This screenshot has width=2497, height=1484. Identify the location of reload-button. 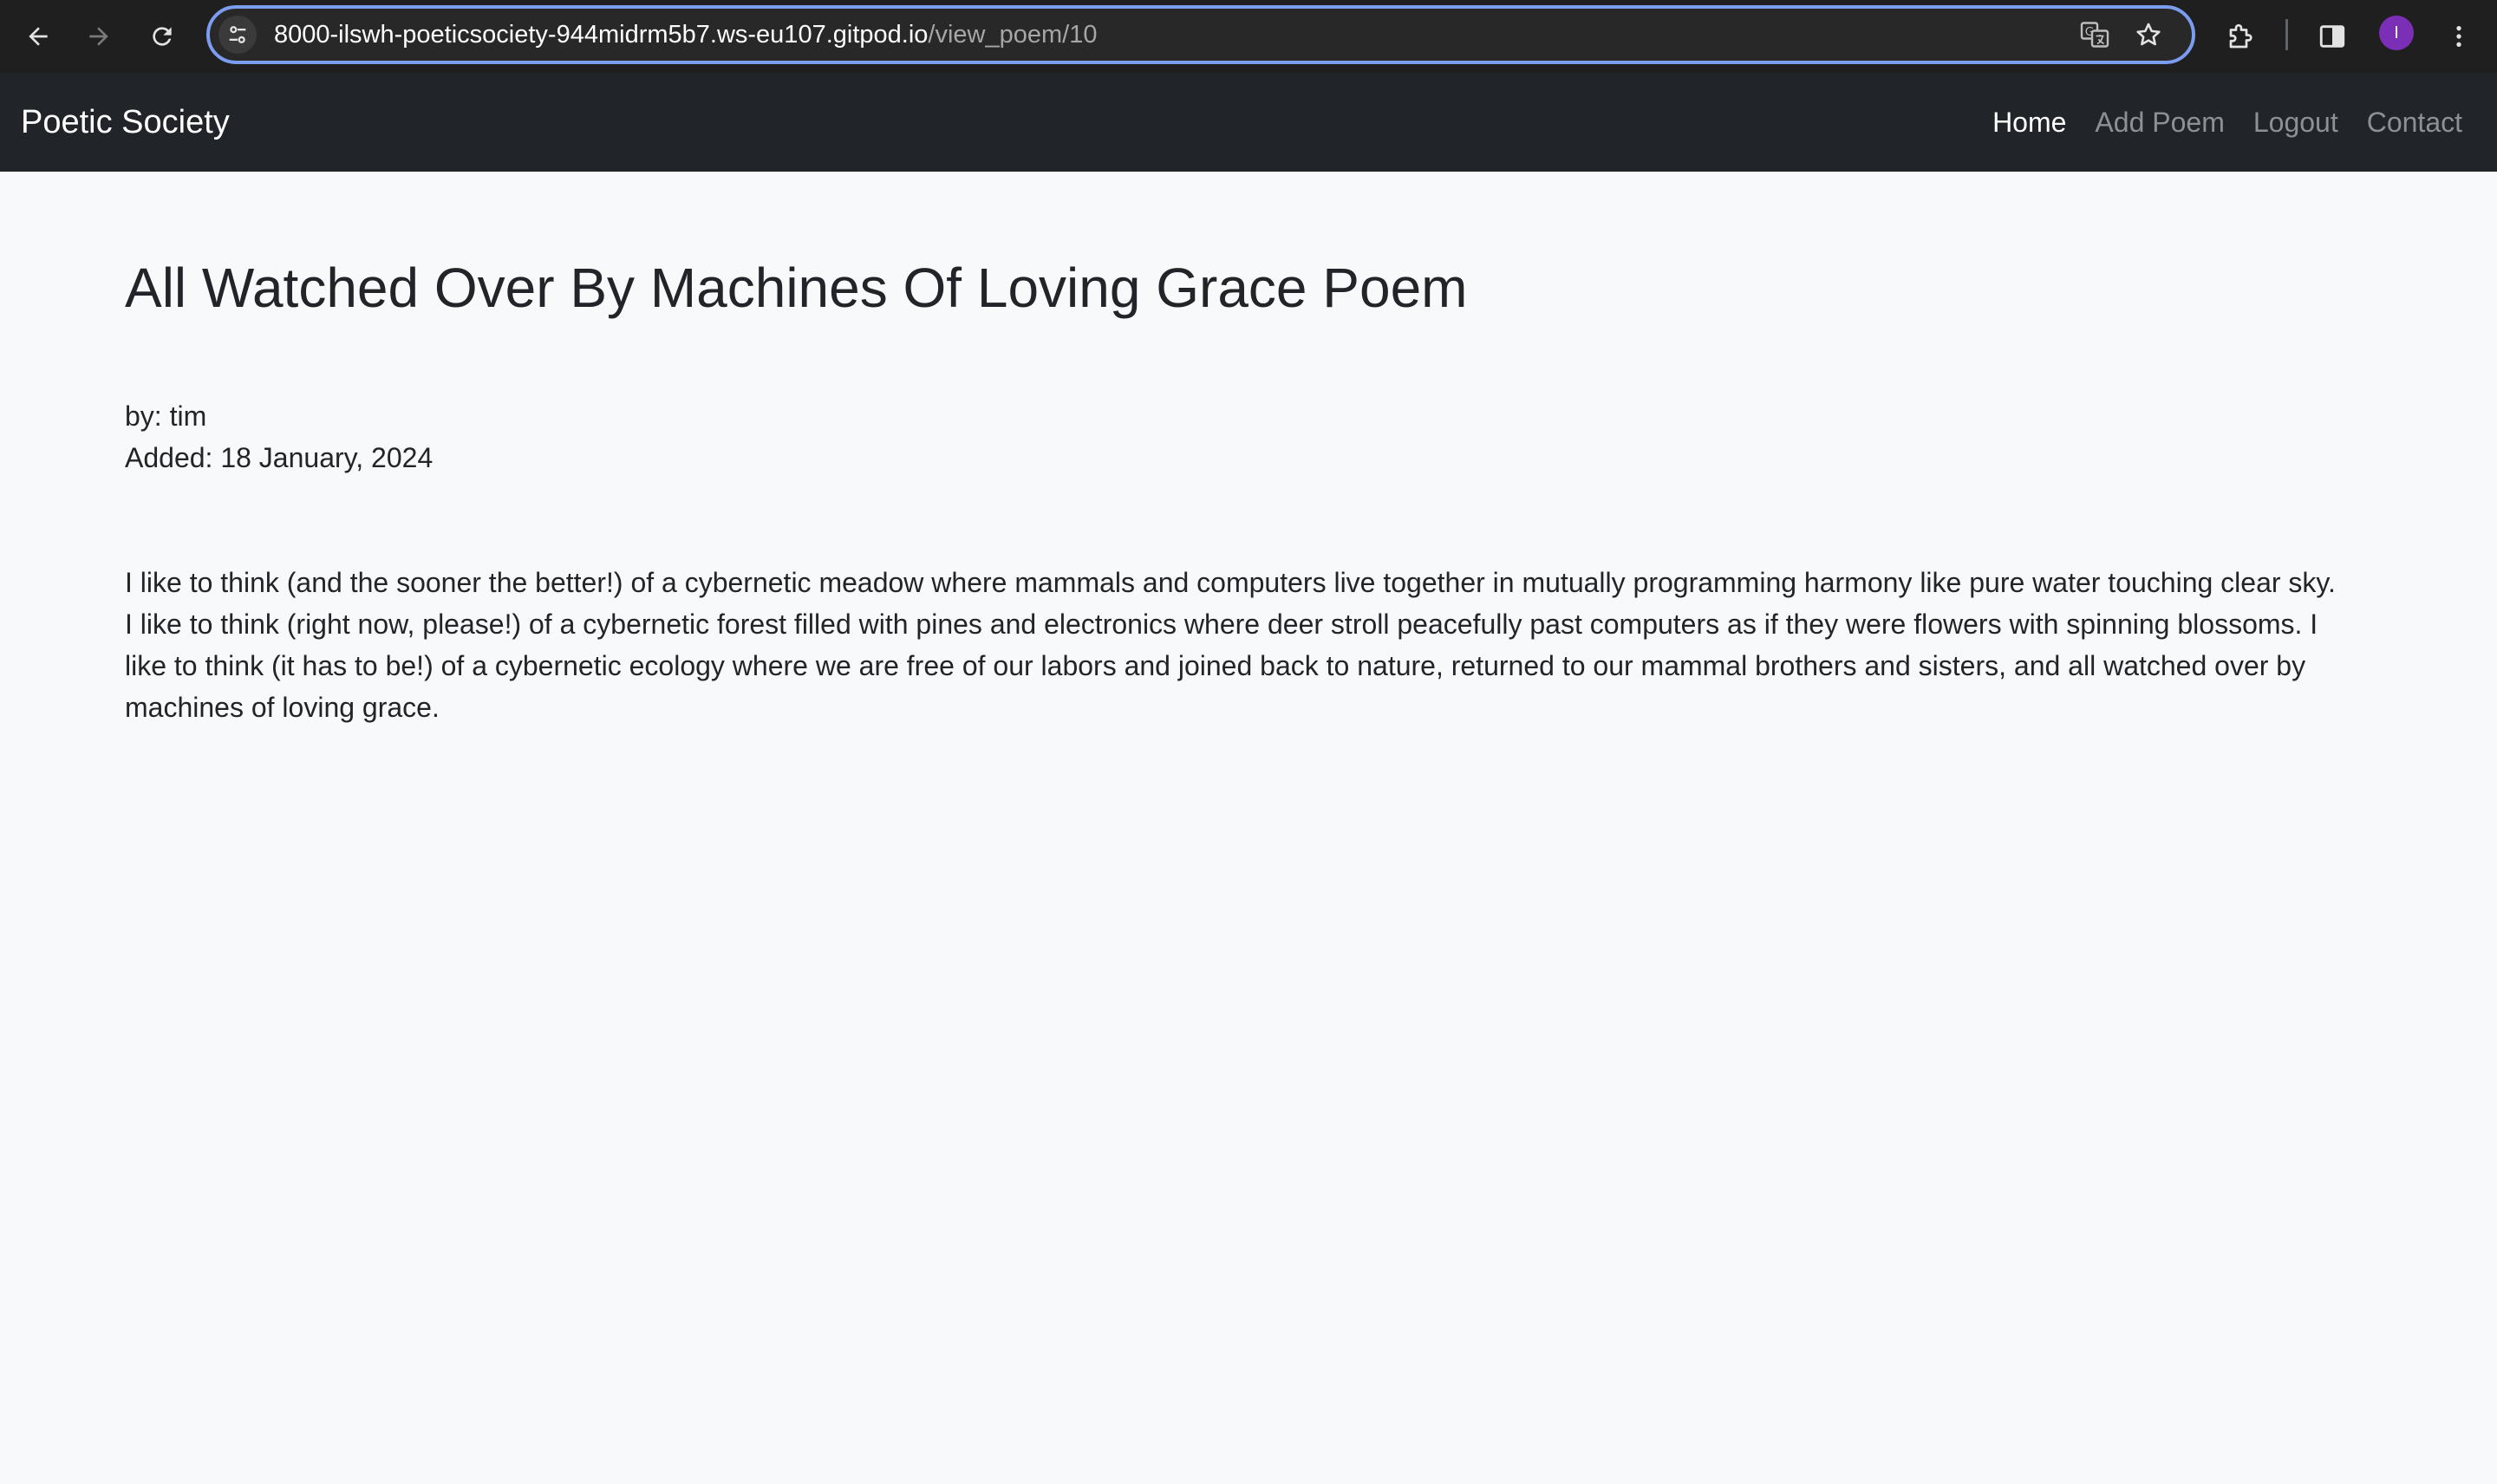
(162, 36).